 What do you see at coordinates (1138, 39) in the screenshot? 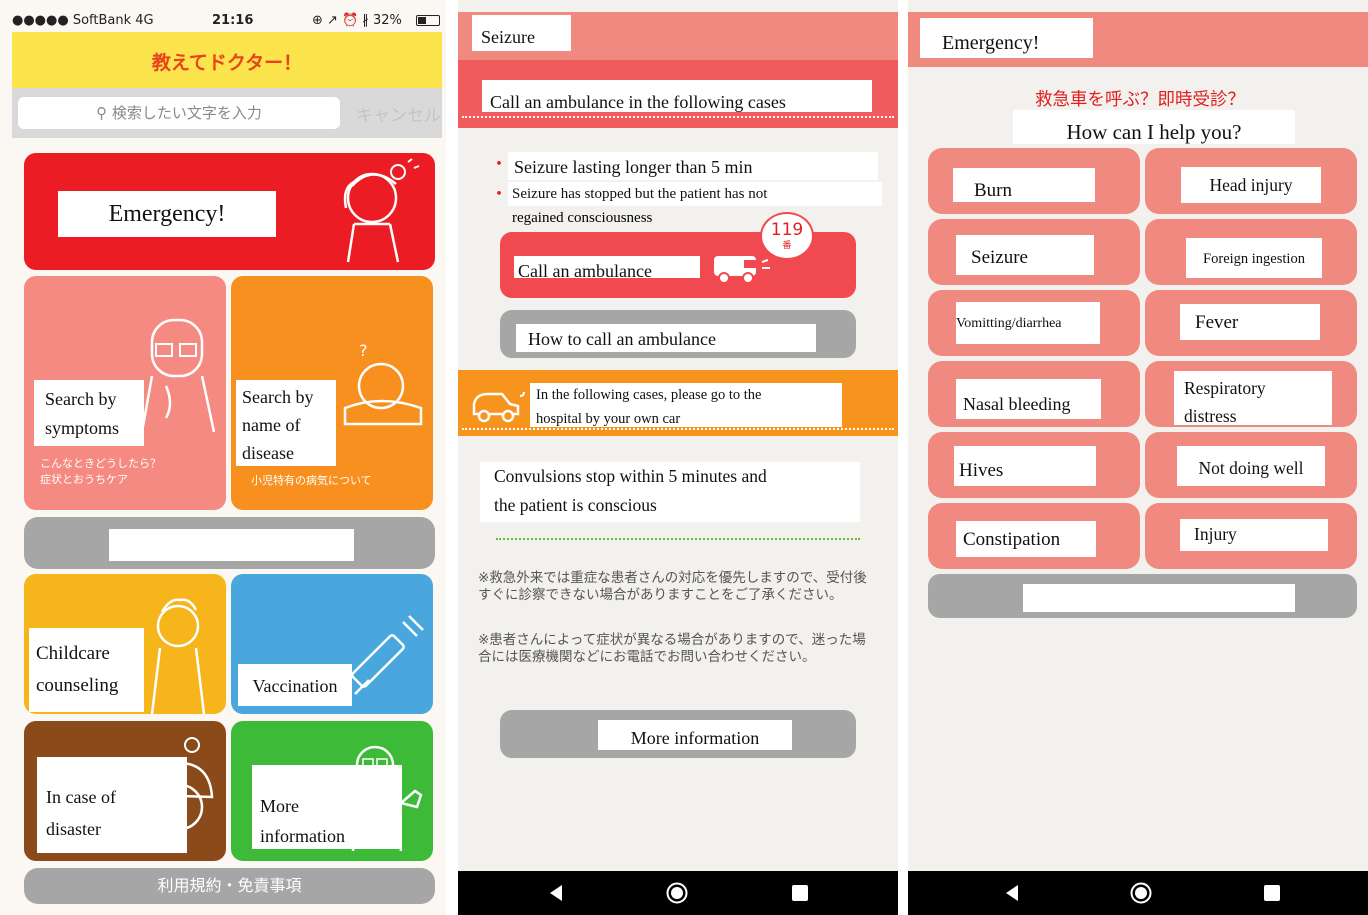
I see `emergency-header: Emergency!` at bounding box center [1138, 39].